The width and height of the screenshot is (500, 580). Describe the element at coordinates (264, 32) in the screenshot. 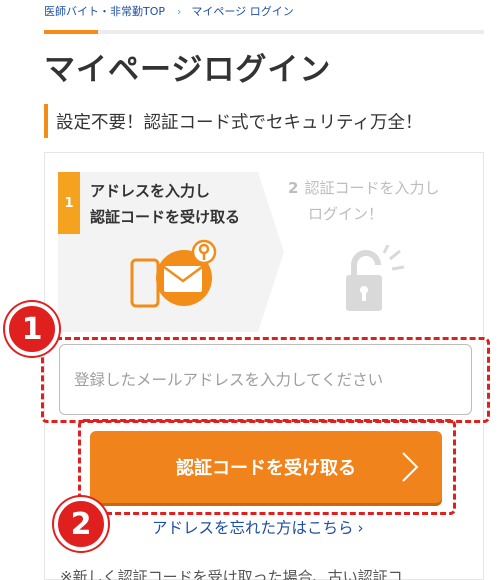

I see `title-underline` at that location.